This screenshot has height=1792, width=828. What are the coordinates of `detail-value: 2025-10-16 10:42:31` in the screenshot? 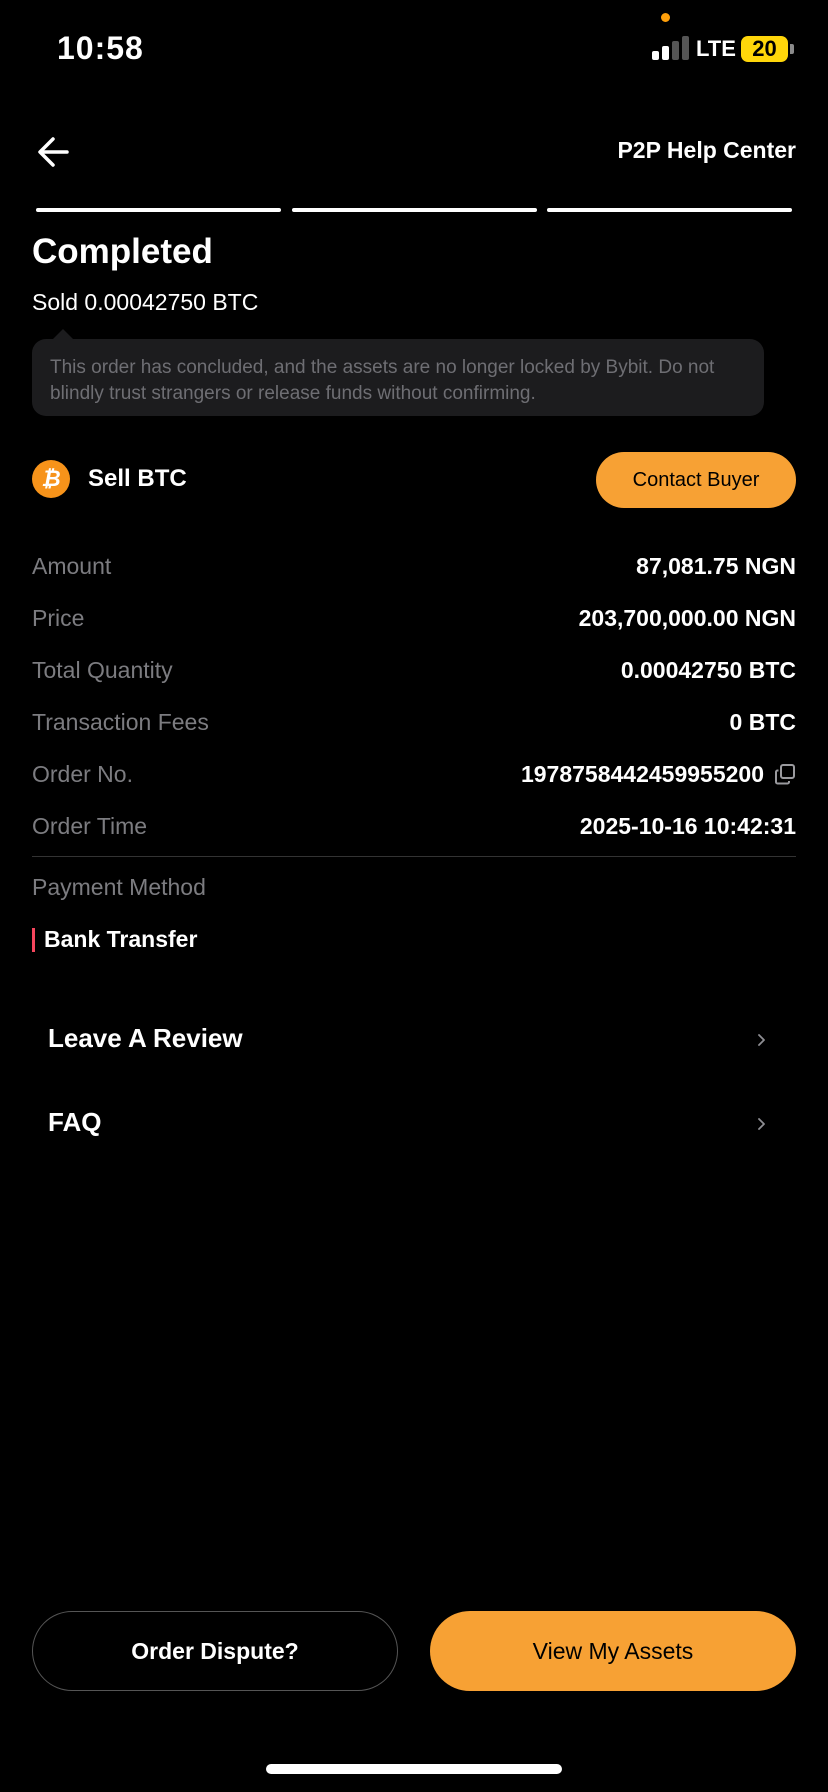 It's located at (687, 825).